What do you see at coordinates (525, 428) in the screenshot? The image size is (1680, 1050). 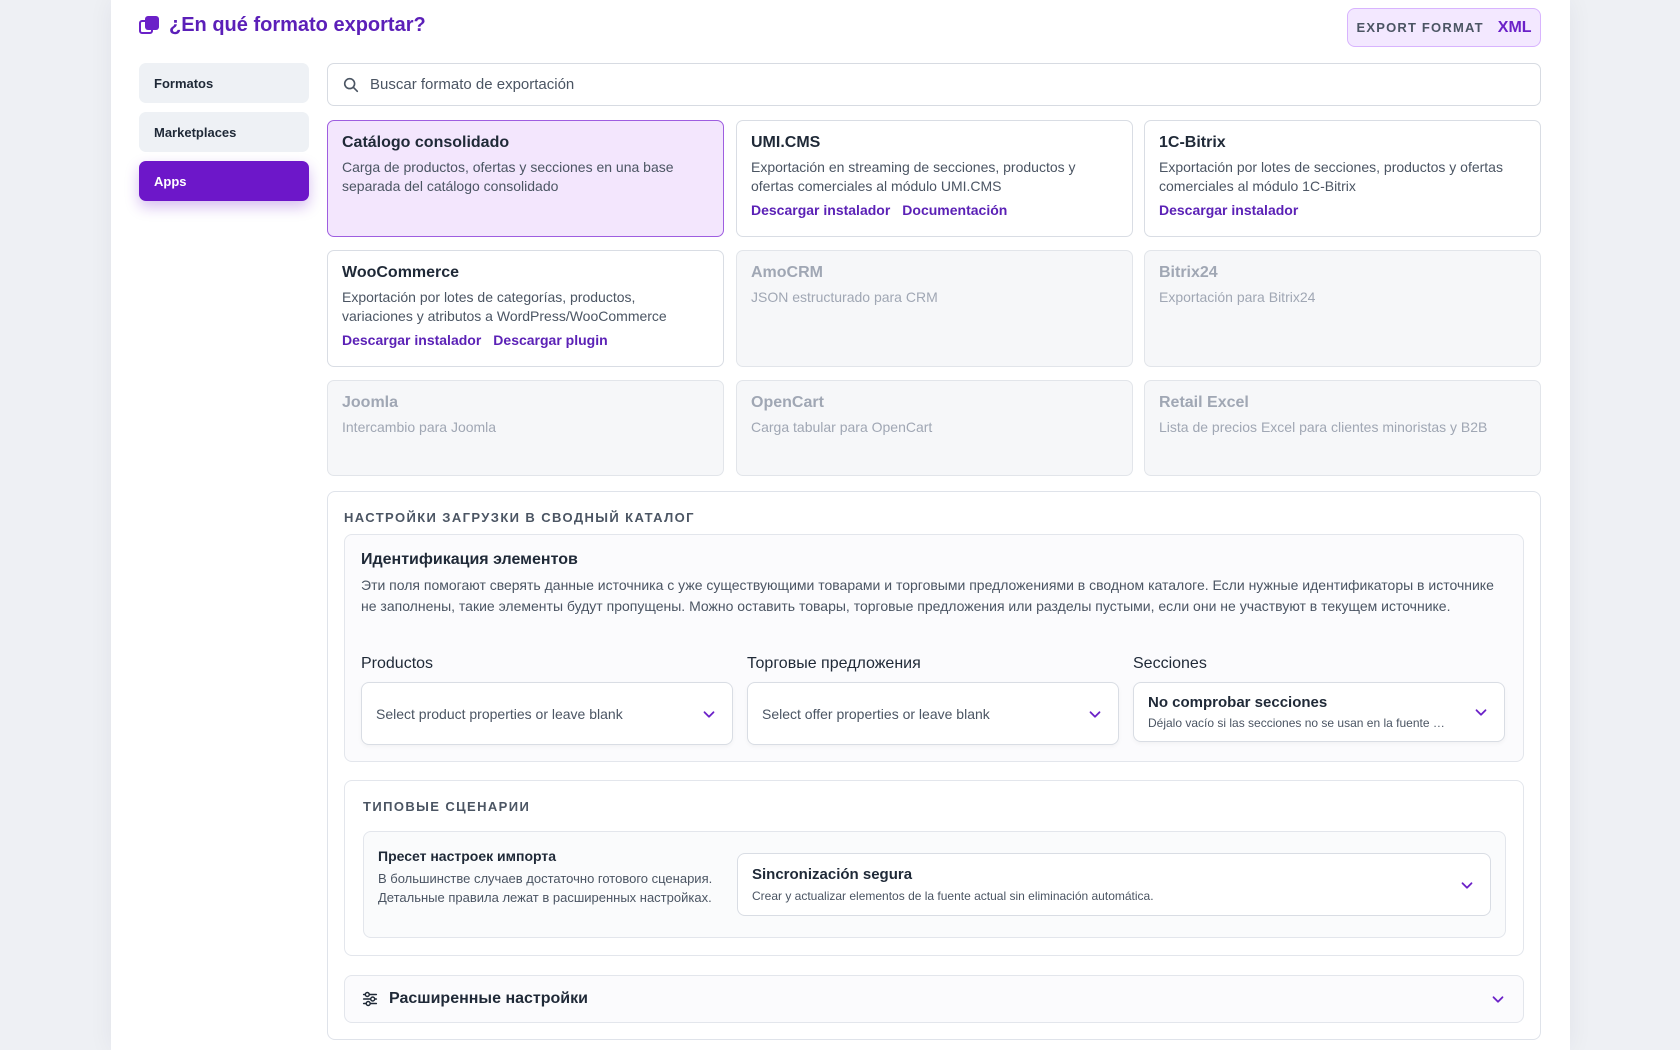 I see `format-card-joomla: Joomla Intercambio para Joomla` at bounding box center [525, 428].